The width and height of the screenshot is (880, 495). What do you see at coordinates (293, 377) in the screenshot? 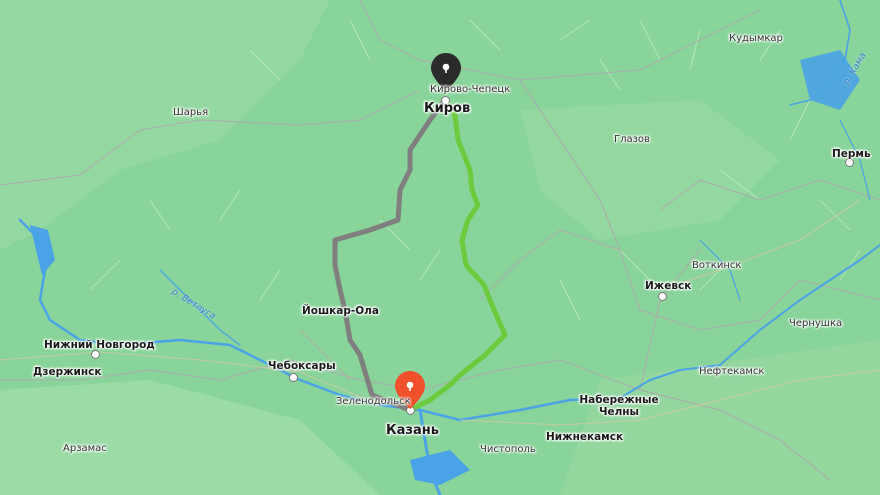
I see `city-dot-cheboksary` at bounding box center [293, 377].